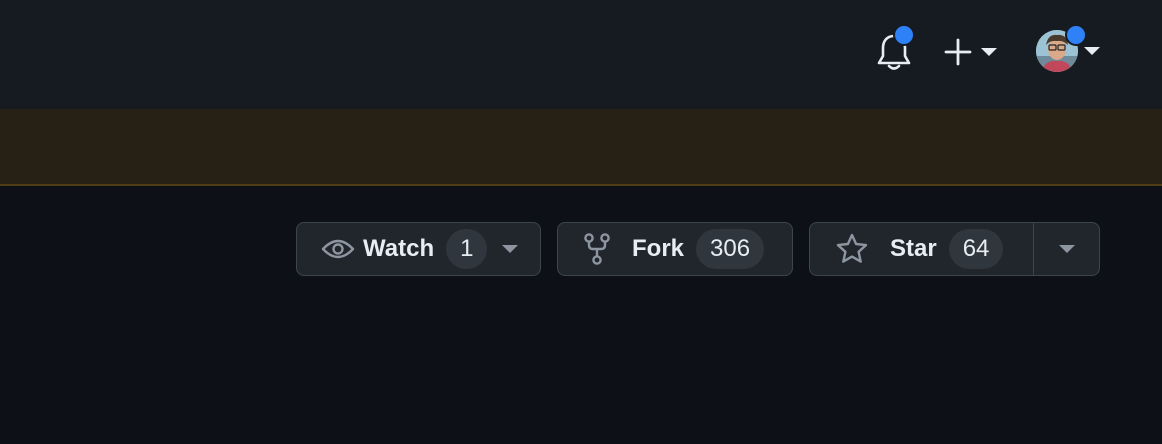 The image size is (1162, 444). I want to click on plus-icon, so click(958, 52).